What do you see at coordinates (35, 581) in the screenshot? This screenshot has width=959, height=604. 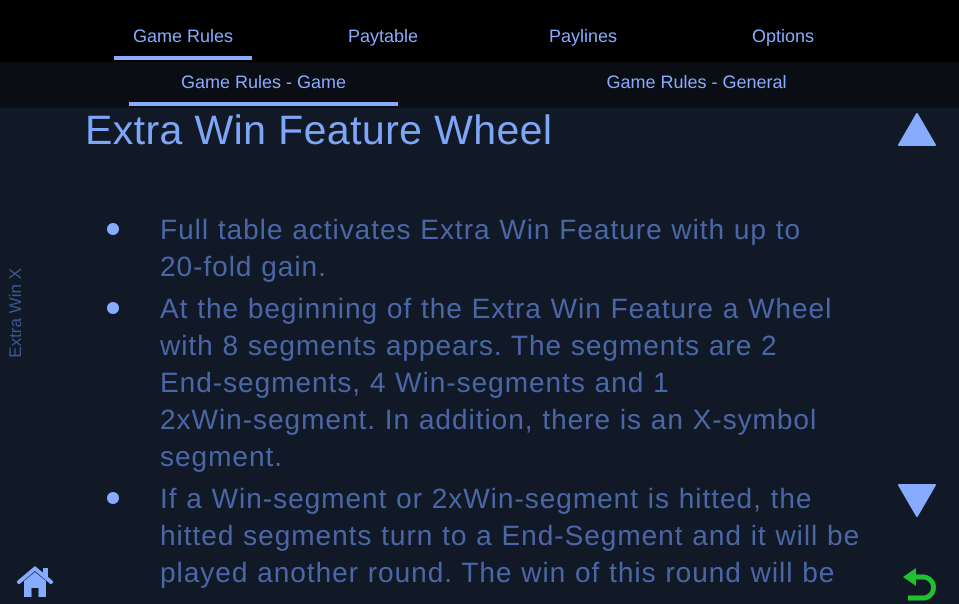 I see `home-icon` at bounding box center [35, 581].